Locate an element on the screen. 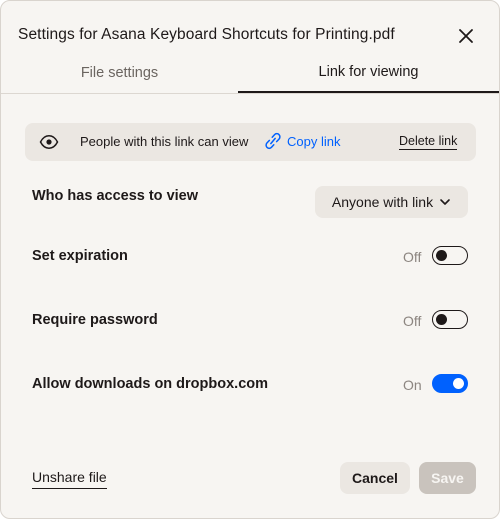 The image size is (500, 519). copy-link-label: Copy link is located at coordinates (314, 141).